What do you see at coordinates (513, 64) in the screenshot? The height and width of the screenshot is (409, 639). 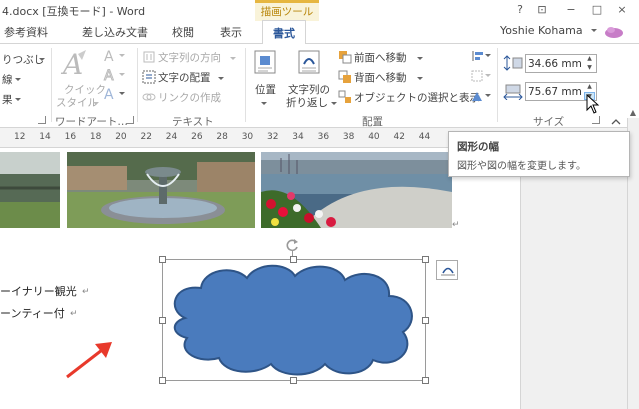 I see `shape-height-icon` at bounding box center [513, 64].